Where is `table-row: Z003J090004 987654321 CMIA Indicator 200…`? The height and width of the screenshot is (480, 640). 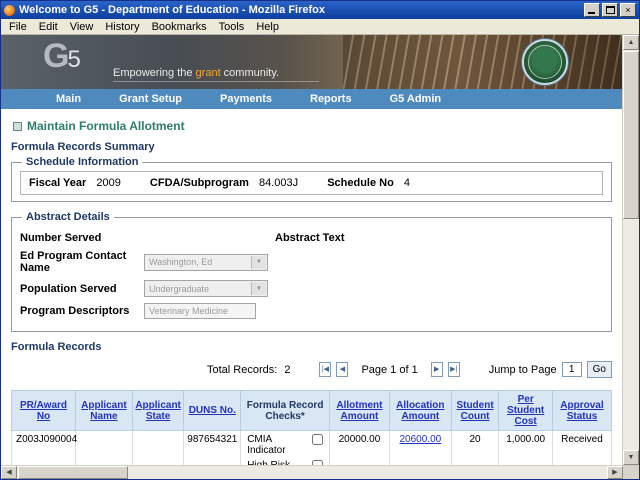 table-row: Z003J090004 987654321 CMIA Indicator 200… is located at coordinates (311, 447).